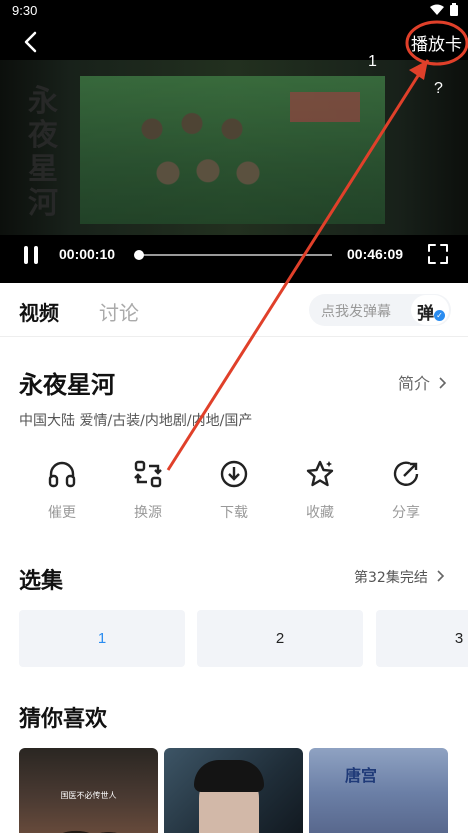  What do you see at coordinates (88, 790) in the screenshot?
I see `recommend-card: 国医不必传世人` at bounding box center [88, 790].